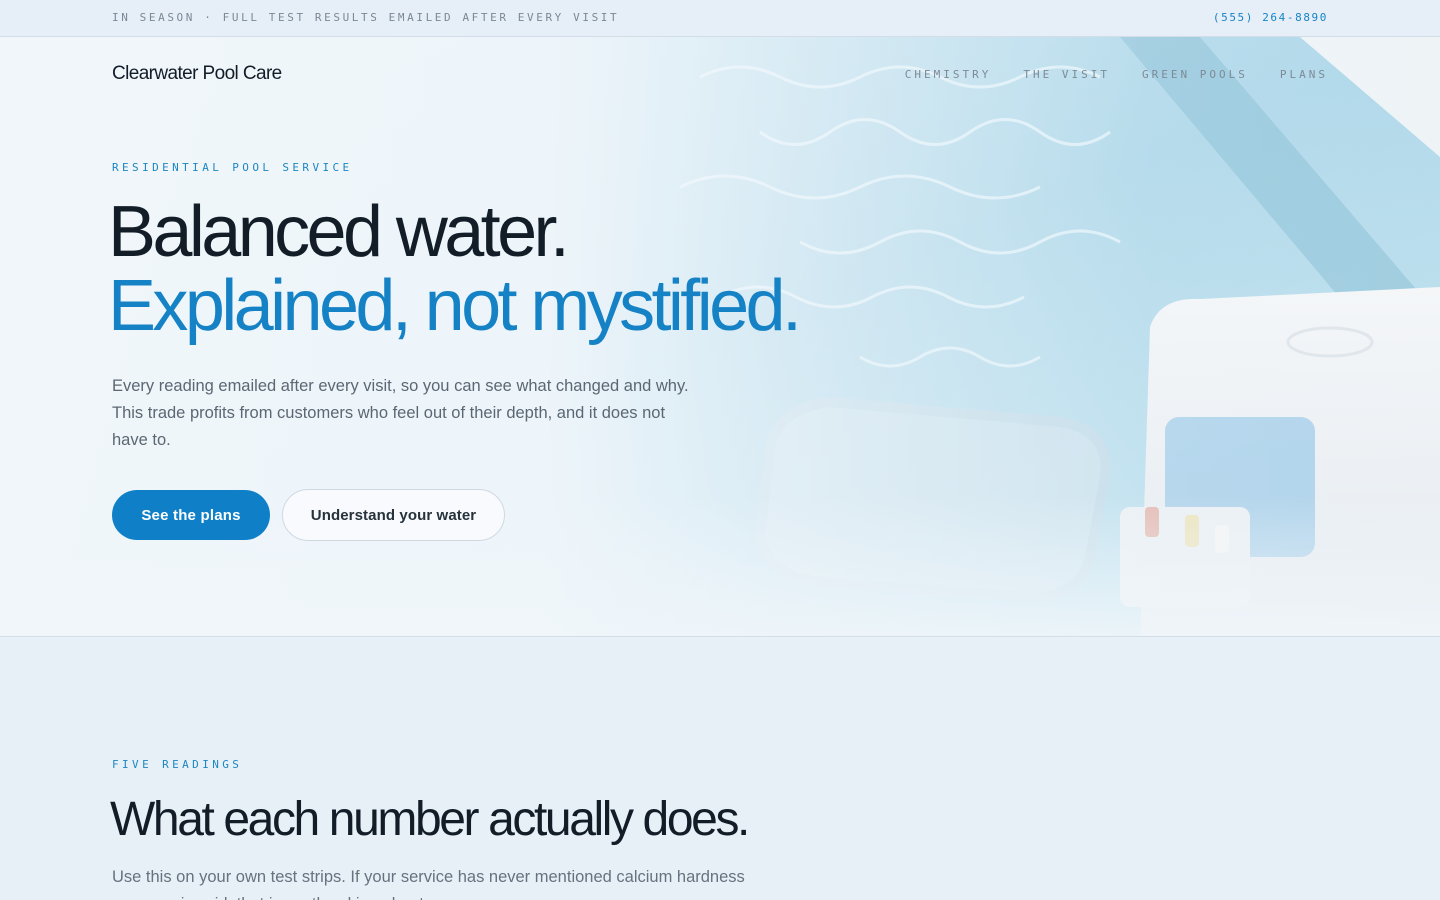 The image size is (1440, 900). What do you see at coordinates (339, 232) in the screenshot?
I see `headline-line-1: Balanced water.` at bounding box center [339, 232].